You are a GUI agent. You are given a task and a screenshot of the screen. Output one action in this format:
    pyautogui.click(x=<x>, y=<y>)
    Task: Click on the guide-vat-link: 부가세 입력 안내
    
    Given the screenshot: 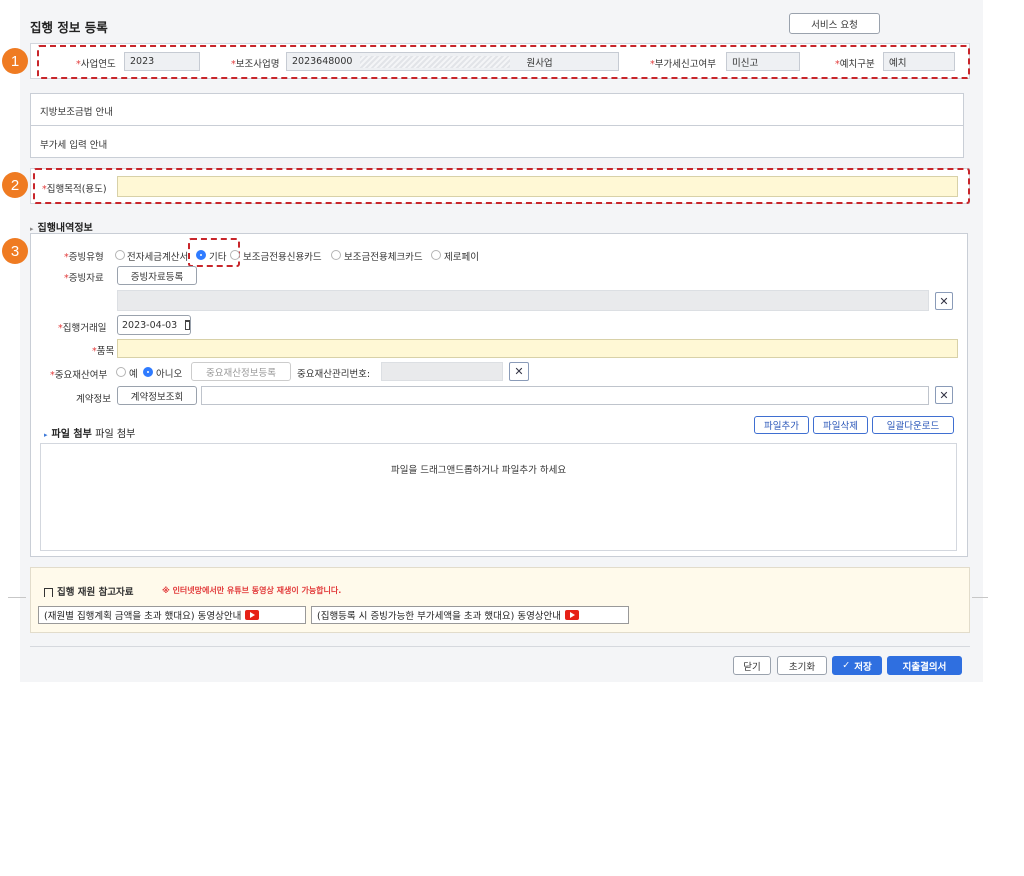 What is the action you would take?
    pyautogui.click(x=73, y=144)
    